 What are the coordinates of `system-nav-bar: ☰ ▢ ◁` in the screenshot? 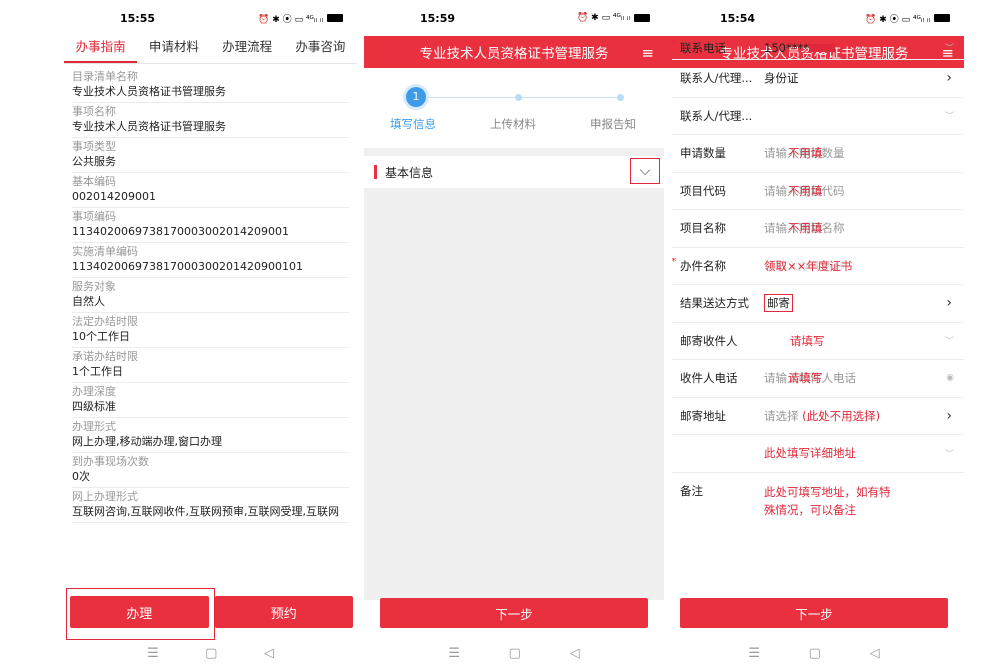 It's located at (814, 653).